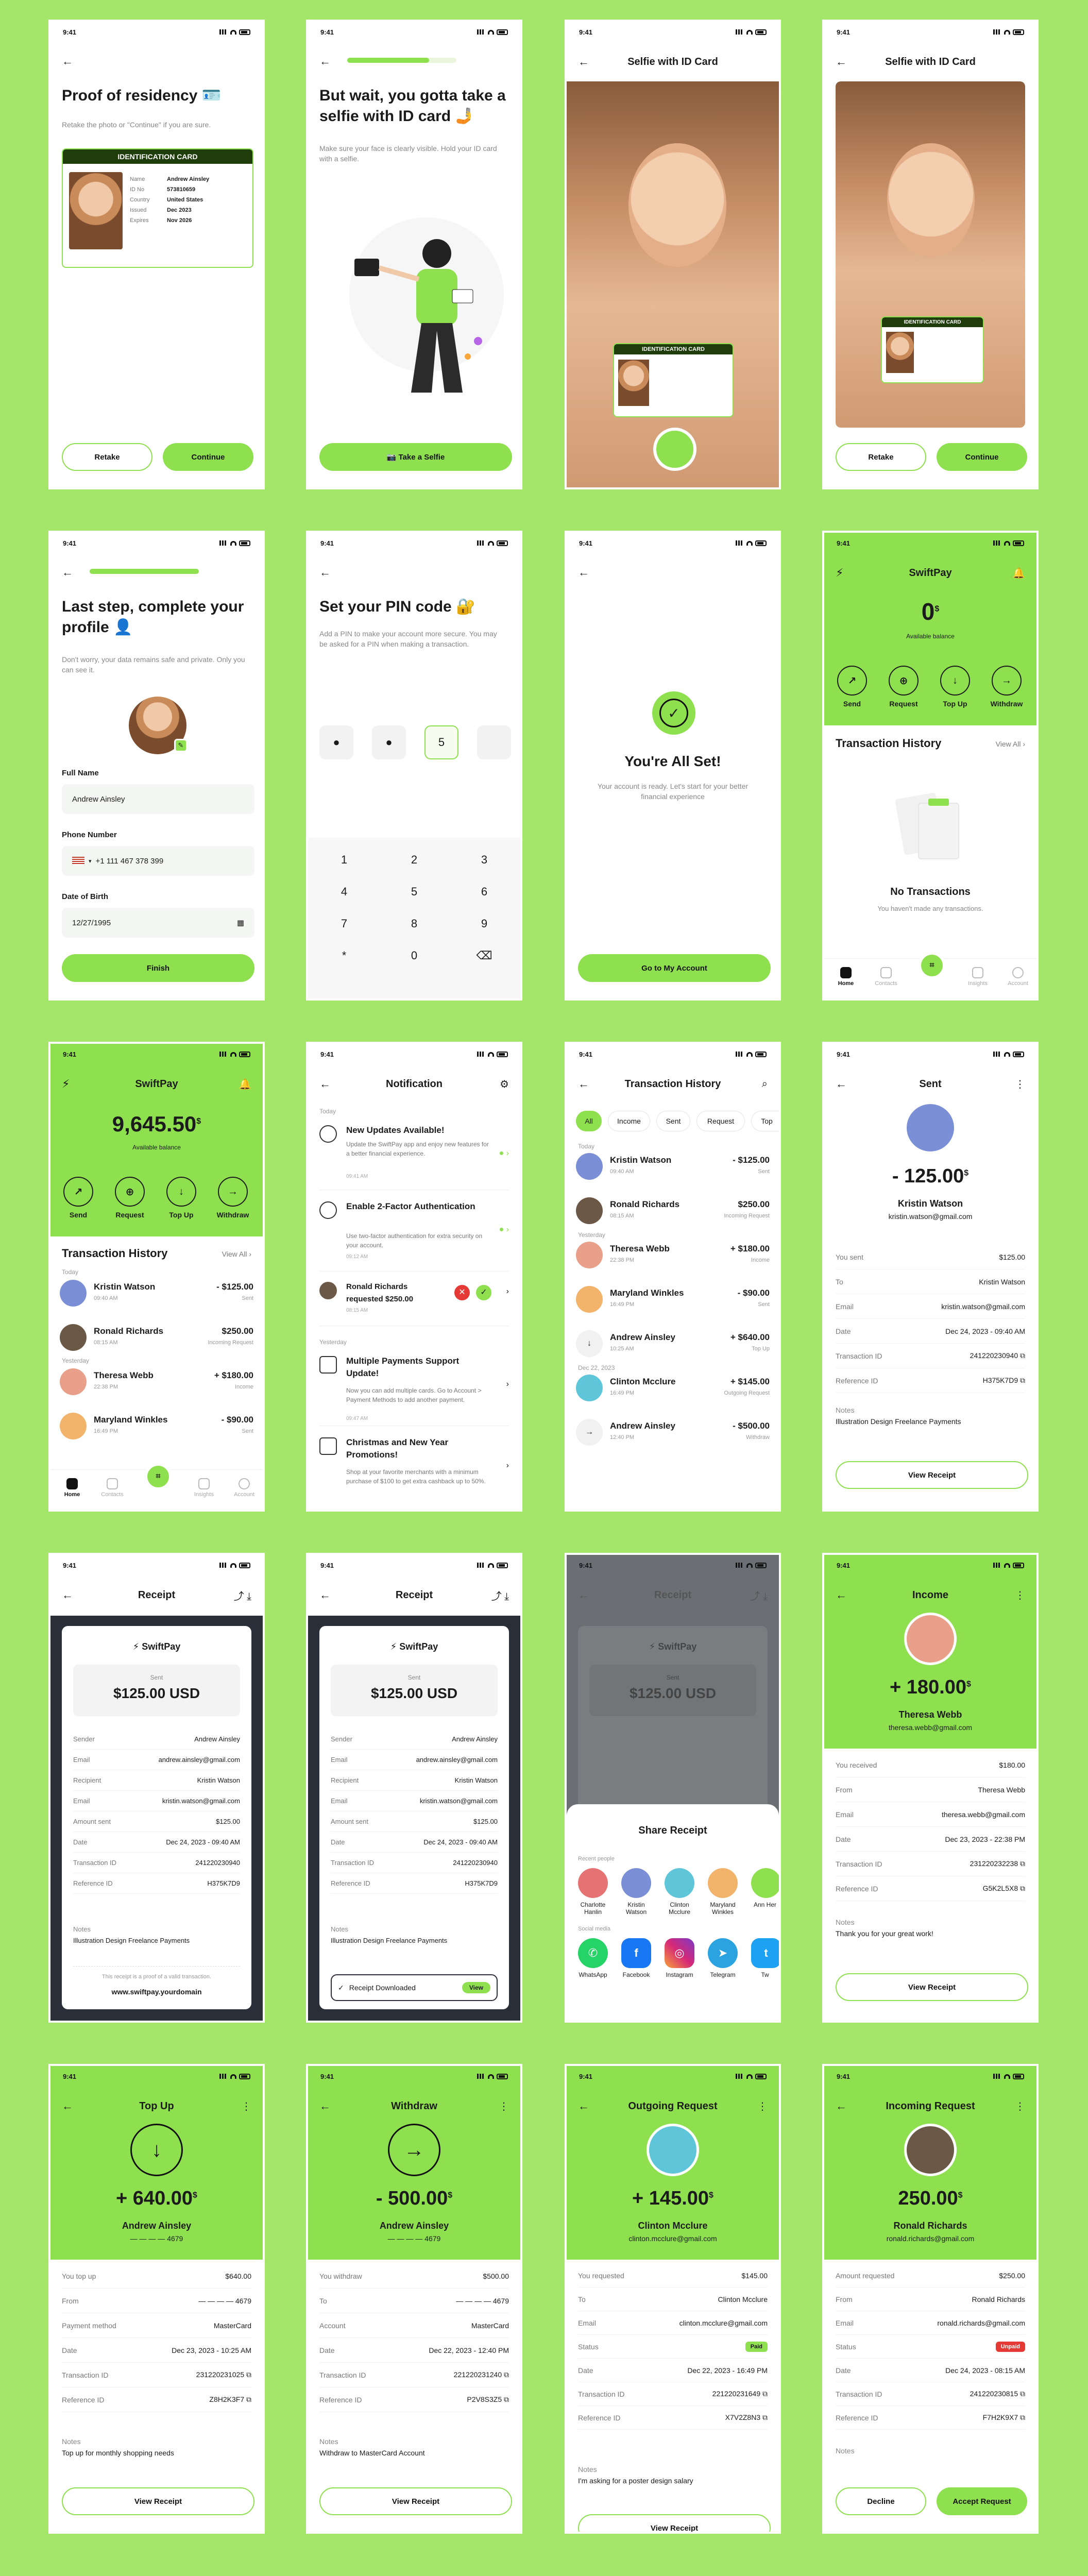 The image size is (1088, 2576). Describe the element at coordinates (636, 1958) in the screenshot. I see `share-facebook: f Facebook` at that location.